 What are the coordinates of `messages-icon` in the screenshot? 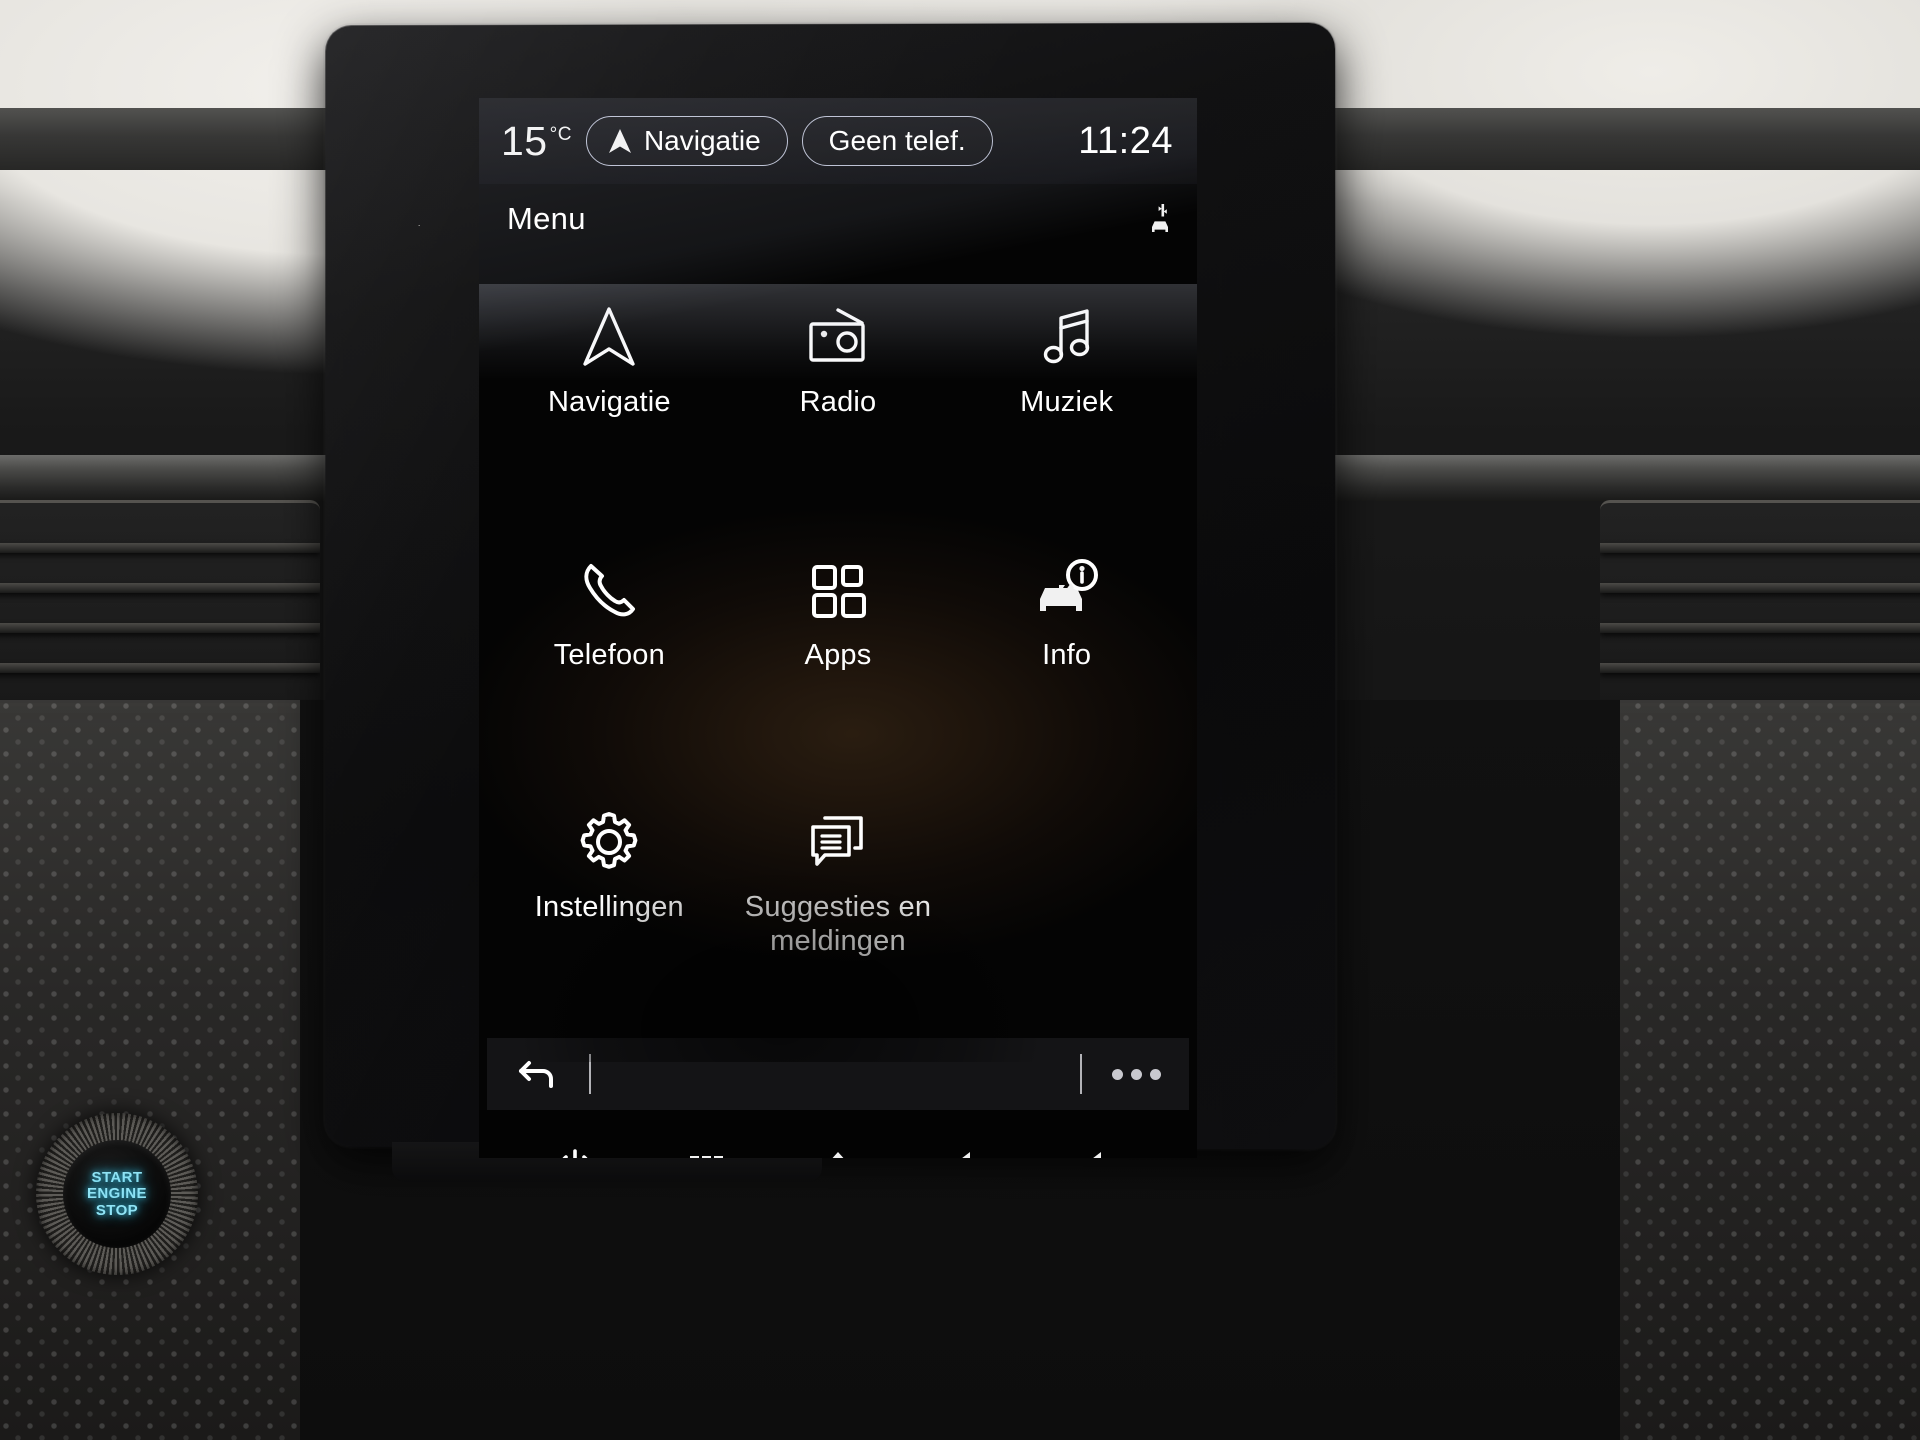 It's located at (838, 839).